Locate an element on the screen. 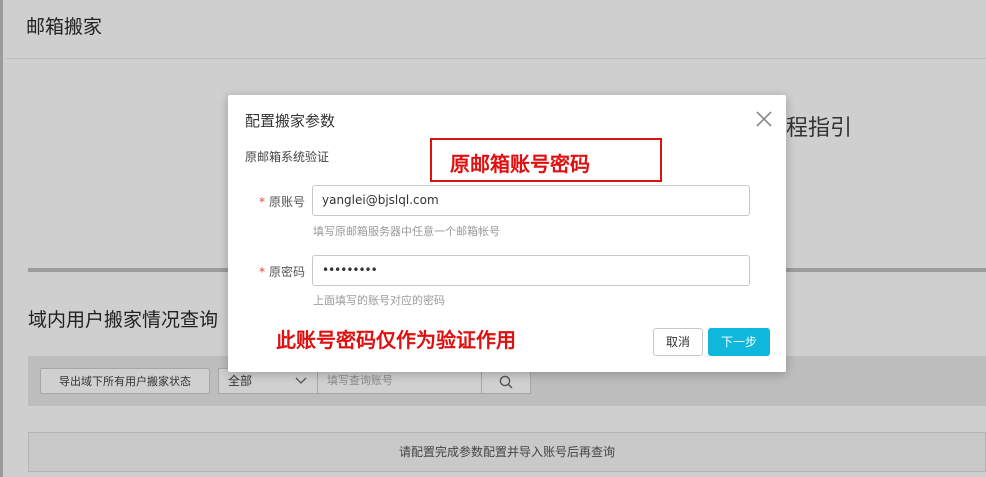  password-field: ••••••••• is located at coordinates (531, 270).